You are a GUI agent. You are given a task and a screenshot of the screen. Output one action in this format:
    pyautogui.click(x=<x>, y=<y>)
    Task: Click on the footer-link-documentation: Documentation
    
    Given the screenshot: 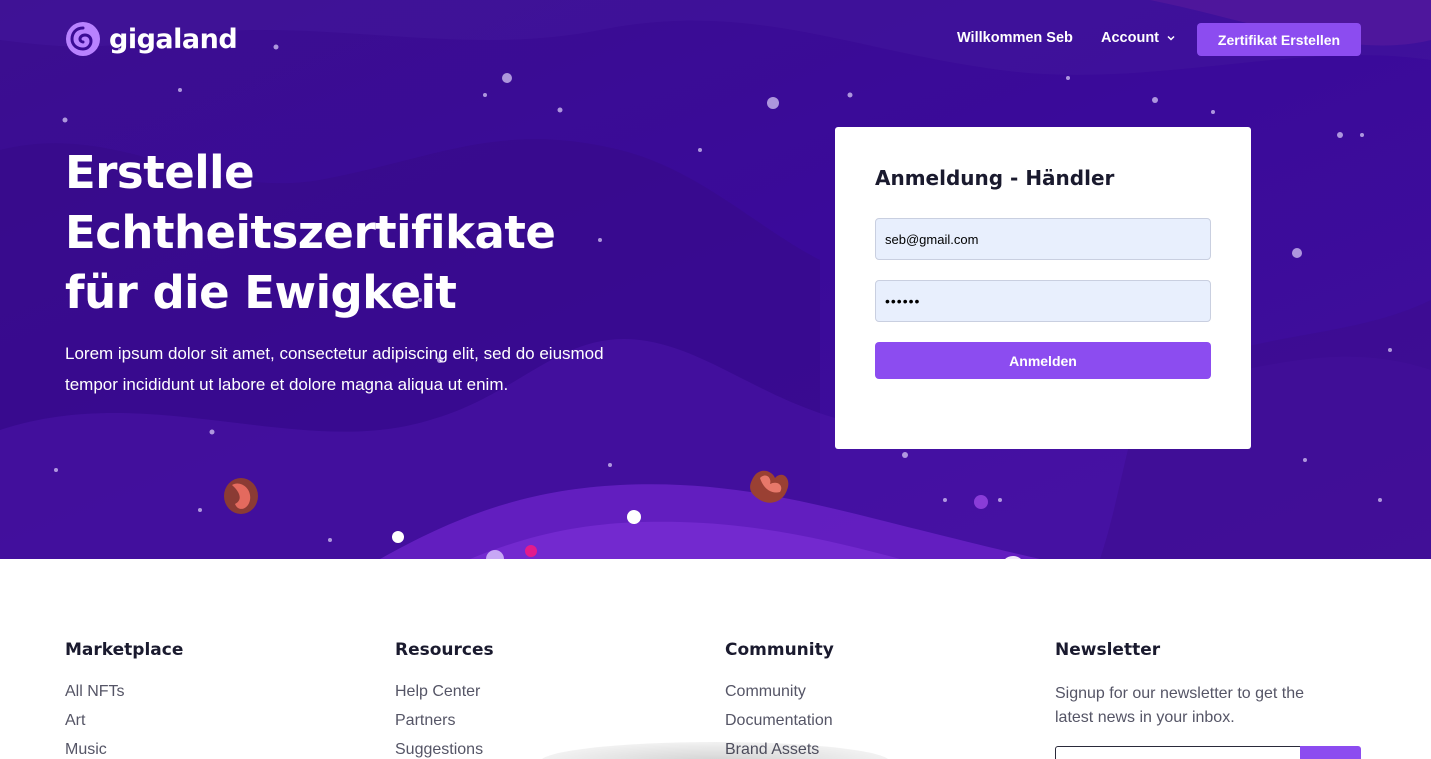 What is the action you would take?
    pyautogui.click(x=779, y=725)
    